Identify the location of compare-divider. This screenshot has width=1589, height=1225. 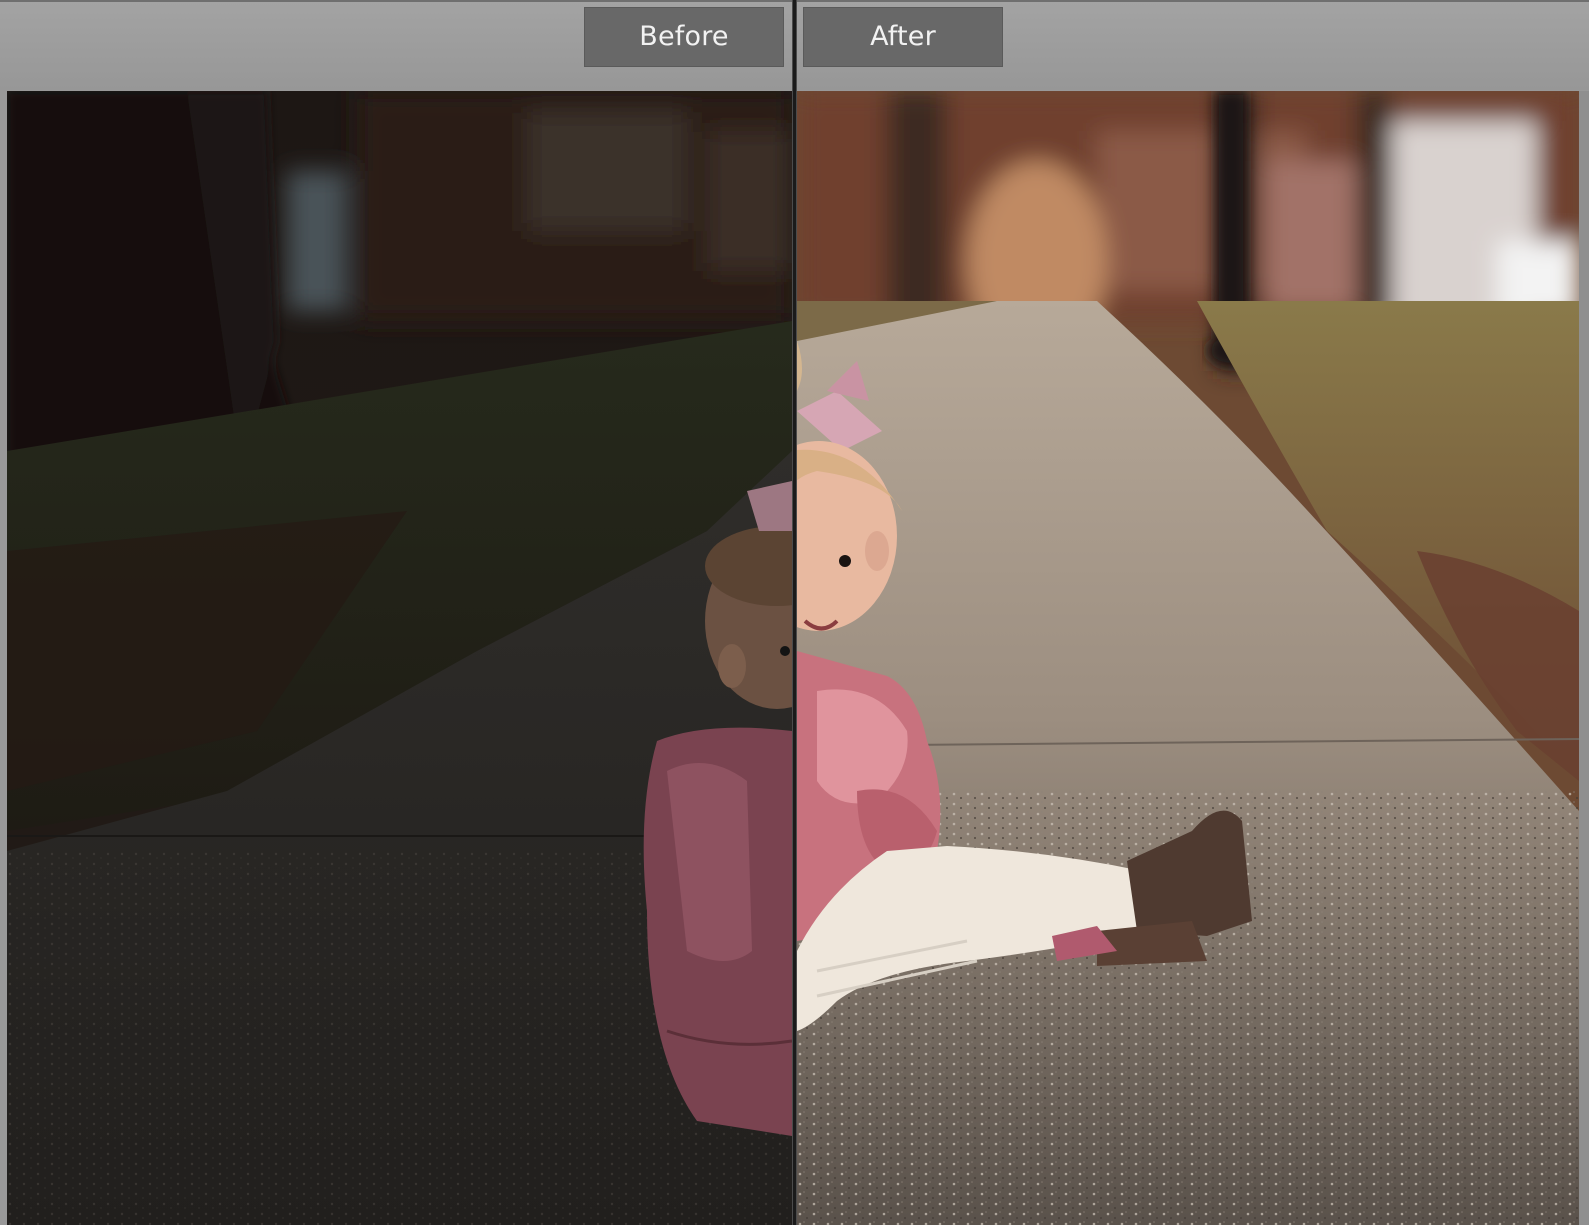
(794, 612).